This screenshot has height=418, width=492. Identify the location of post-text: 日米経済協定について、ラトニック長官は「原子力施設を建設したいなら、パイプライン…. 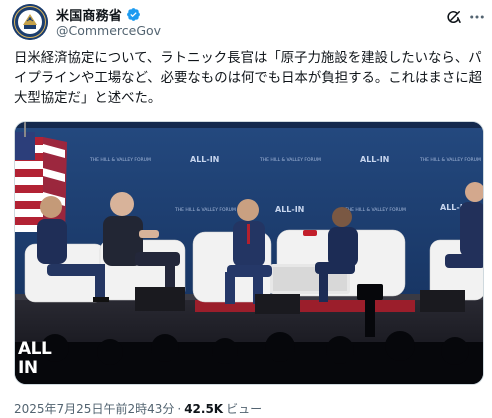
(248, 78).